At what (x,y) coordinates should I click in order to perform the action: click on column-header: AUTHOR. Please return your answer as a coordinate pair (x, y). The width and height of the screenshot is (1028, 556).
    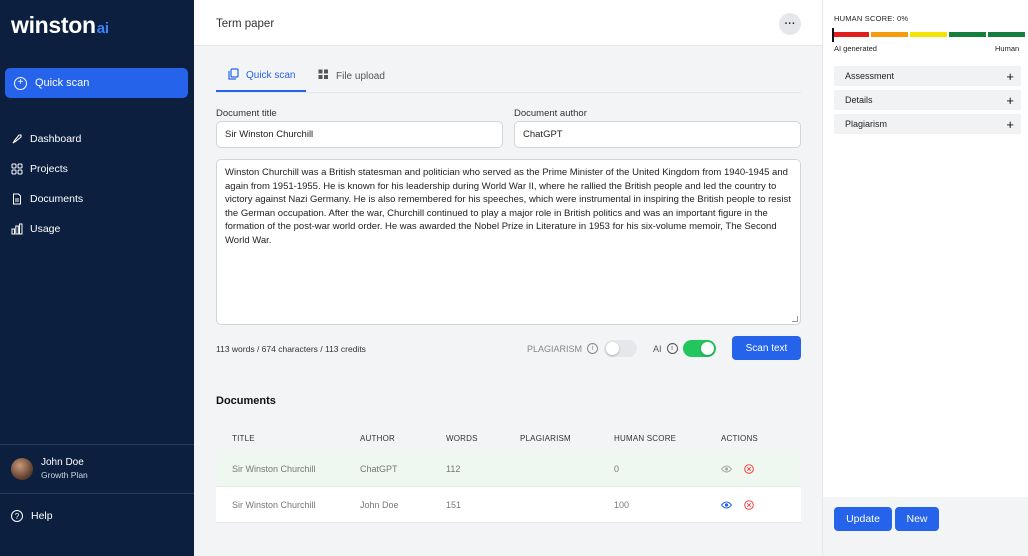
    Looking at the image, I should click on (377, 438).